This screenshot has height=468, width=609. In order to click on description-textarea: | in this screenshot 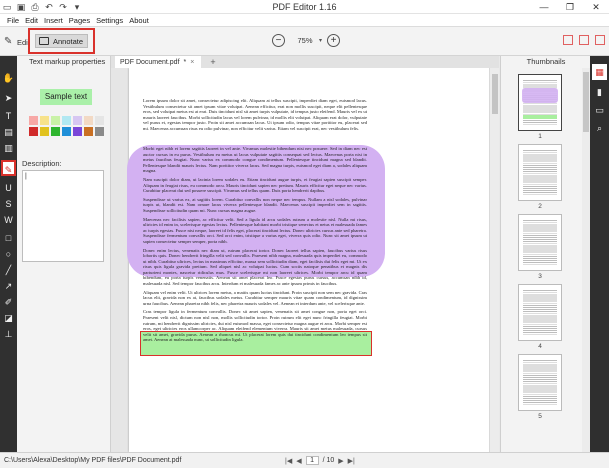, I will do `click(63, 216)`.